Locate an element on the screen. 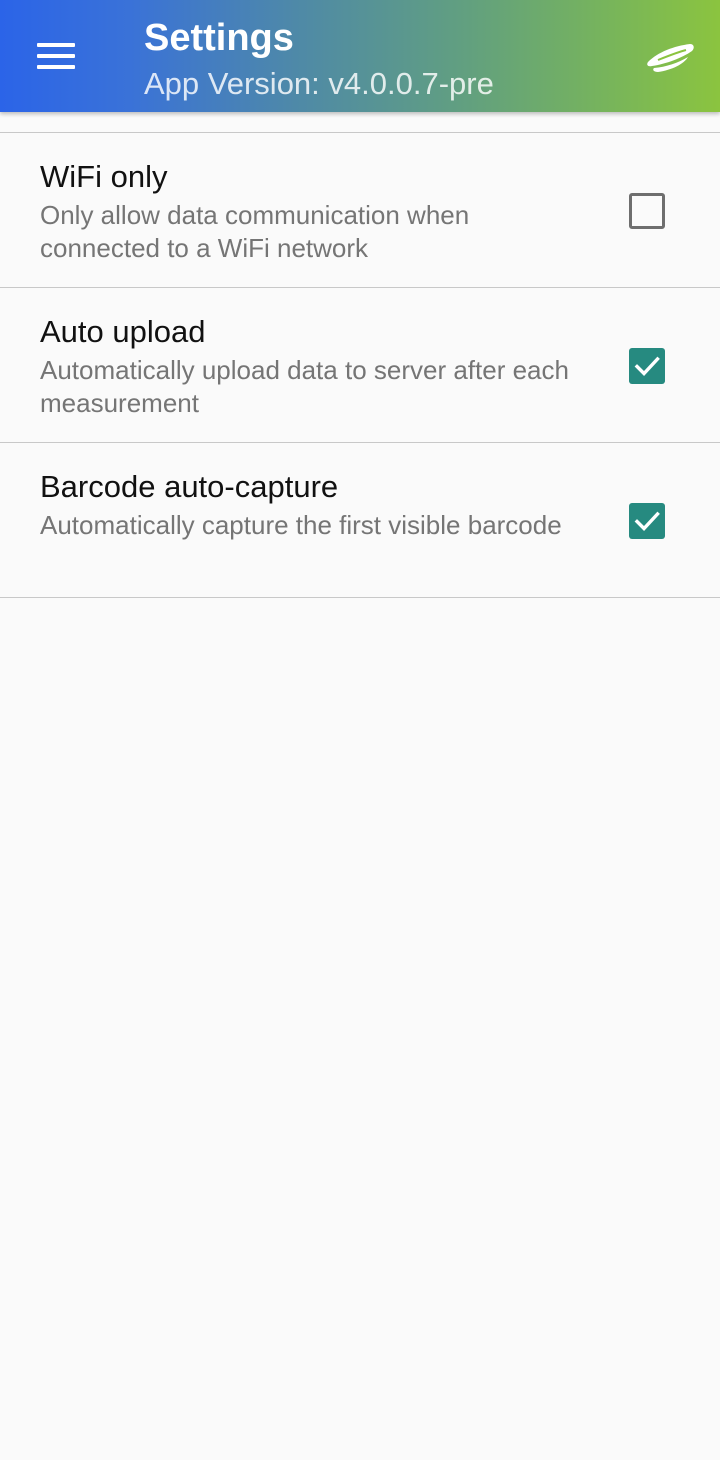 This screenshot has height=1460, width=720. setting-title: Barcode auto-capture is located at coordinates (189, 486).